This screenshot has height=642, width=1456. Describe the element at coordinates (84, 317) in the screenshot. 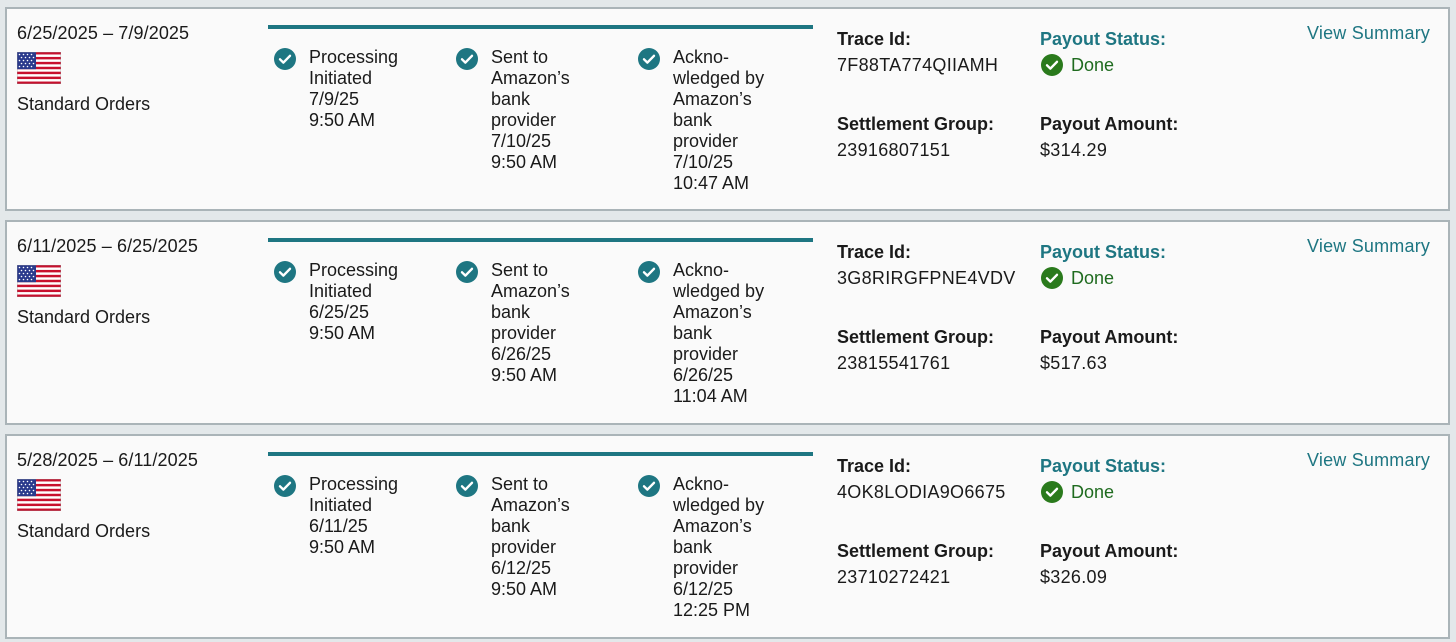

I see `order-type: Standard Orders` at that location.